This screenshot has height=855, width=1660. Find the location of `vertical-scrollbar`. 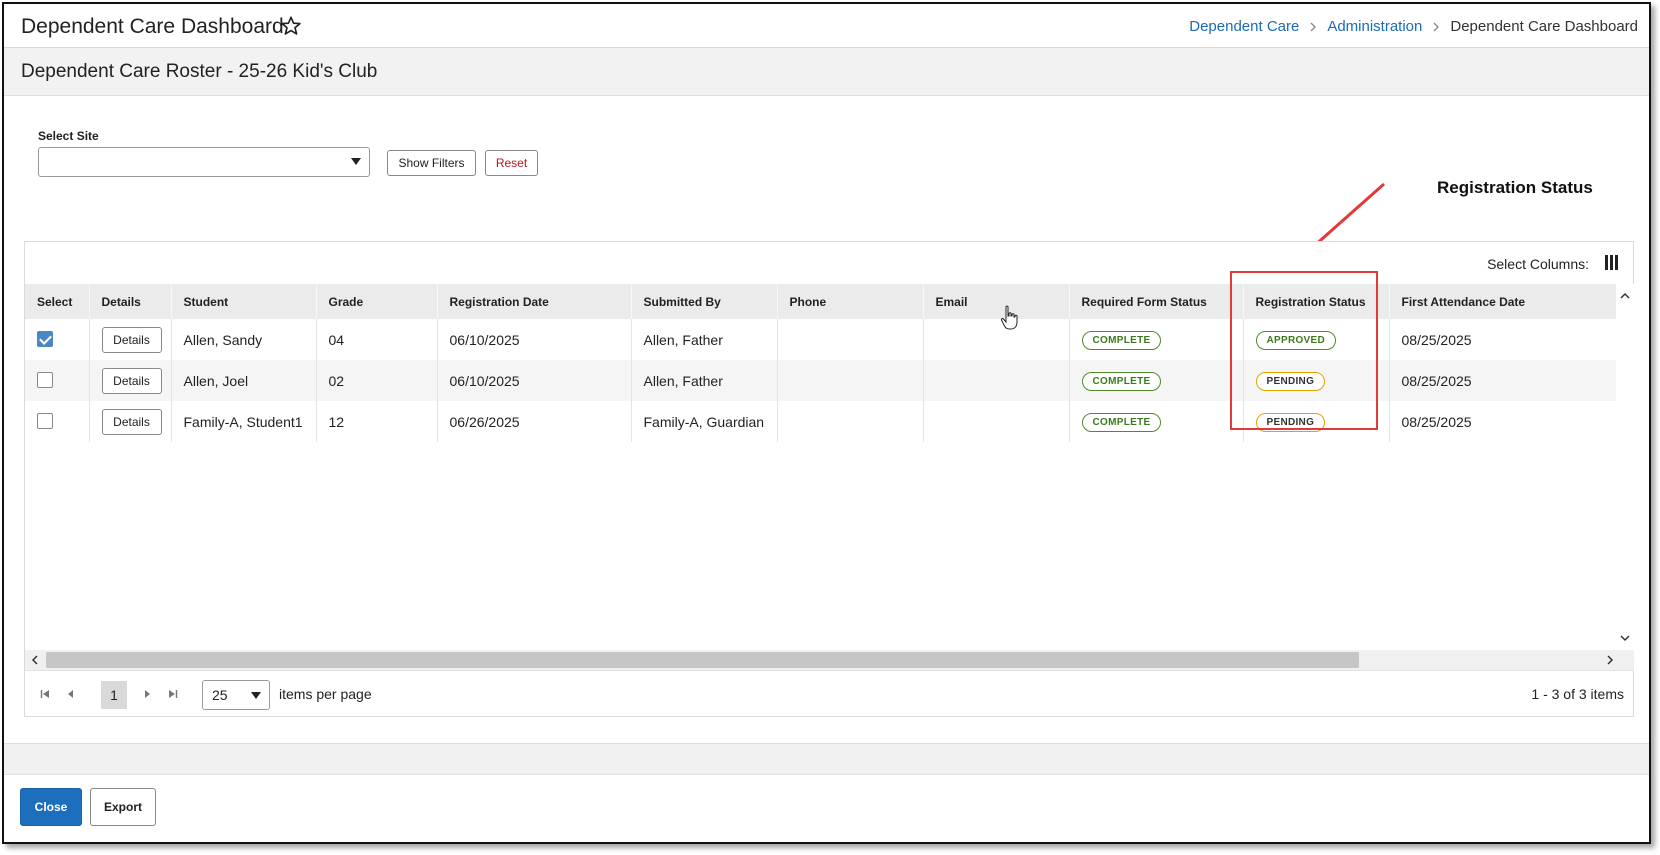

vertical-scrollbar is located at coordinates (1625, 467).